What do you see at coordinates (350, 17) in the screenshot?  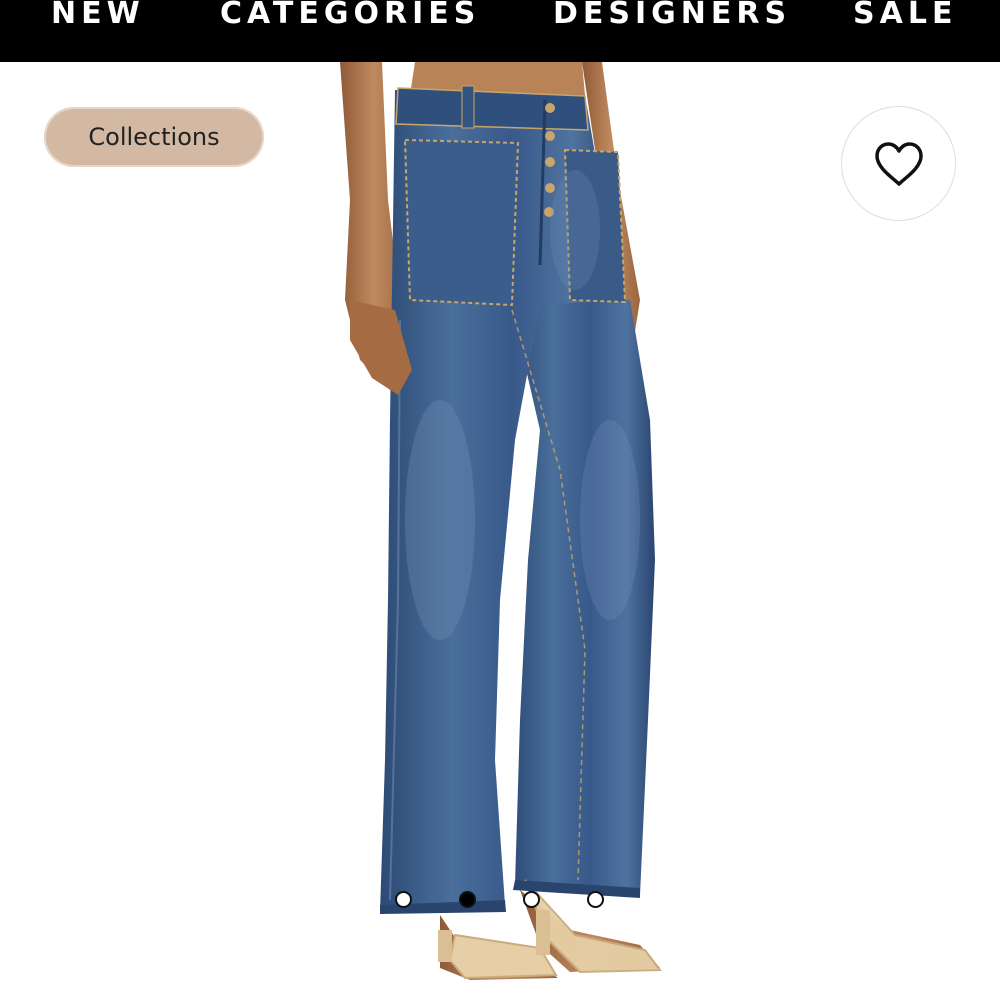 I see `nav-item-categories: CATEGORIES` at bounding box center [350, 17].